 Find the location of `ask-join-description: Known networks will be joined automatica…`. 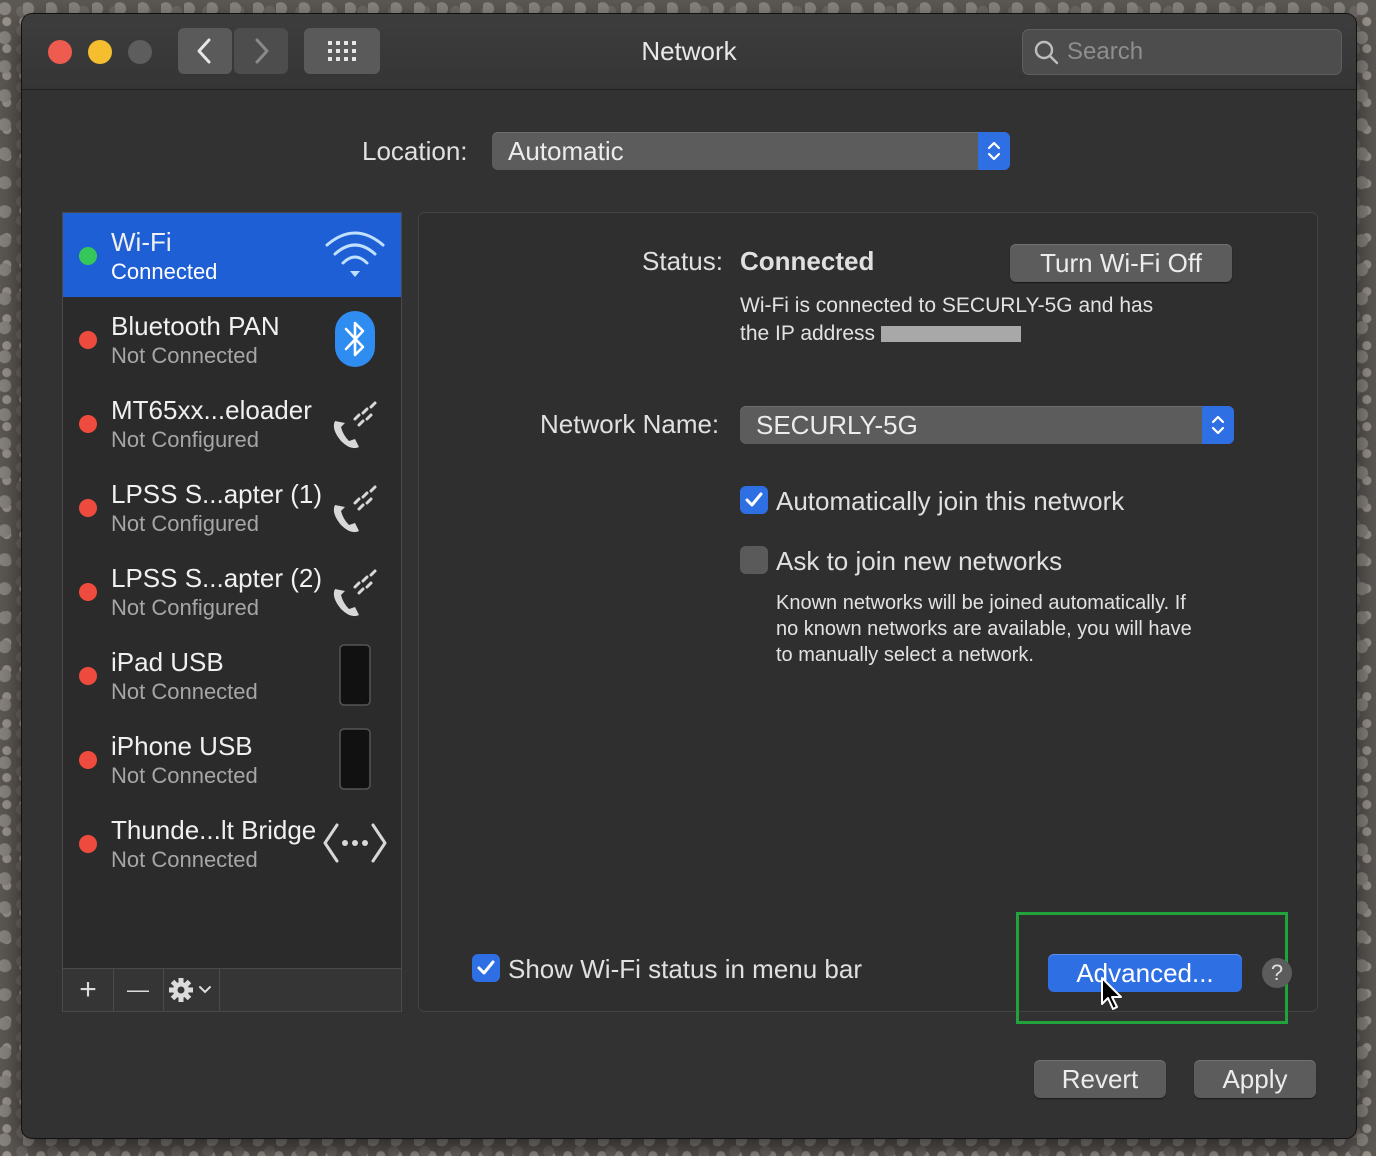

ask-join-description: Known networks will be joined automatica… is located at coordinates (984, 629).